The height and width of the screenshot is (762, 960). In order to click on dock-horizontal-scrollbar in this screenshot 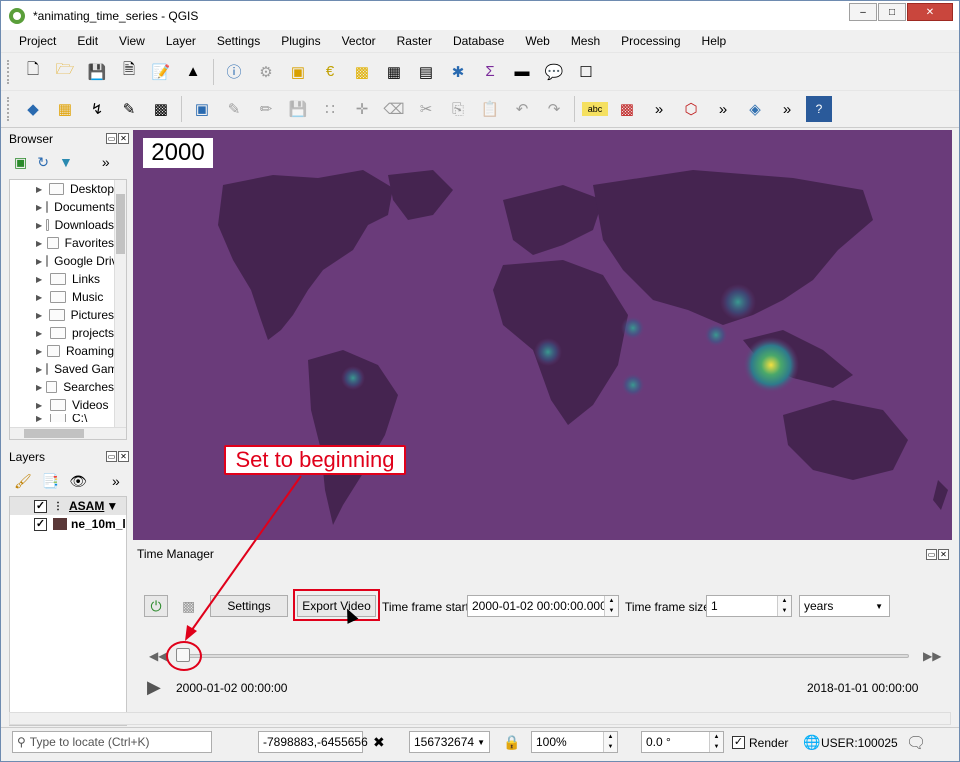, I will do `click(480, 718)`.